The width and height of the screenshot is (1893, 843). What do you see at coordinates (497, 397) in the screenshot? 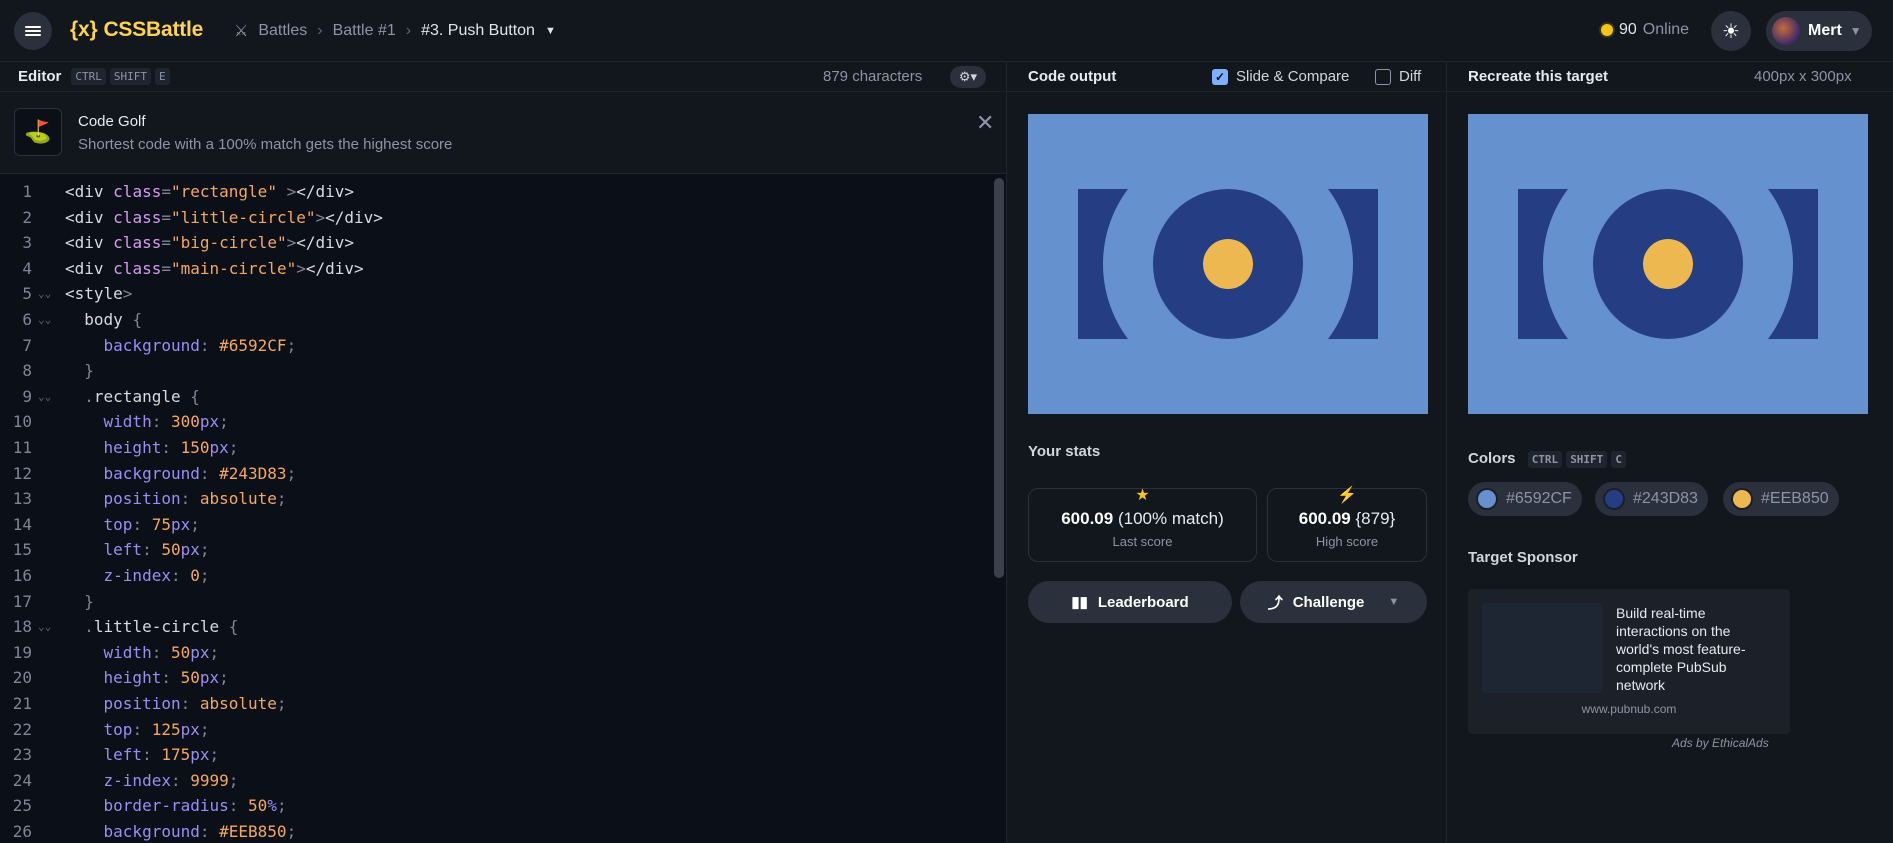
I see `code-line: 9 ⌄⌄ .rectangle {` at bounding box center [497, 397].